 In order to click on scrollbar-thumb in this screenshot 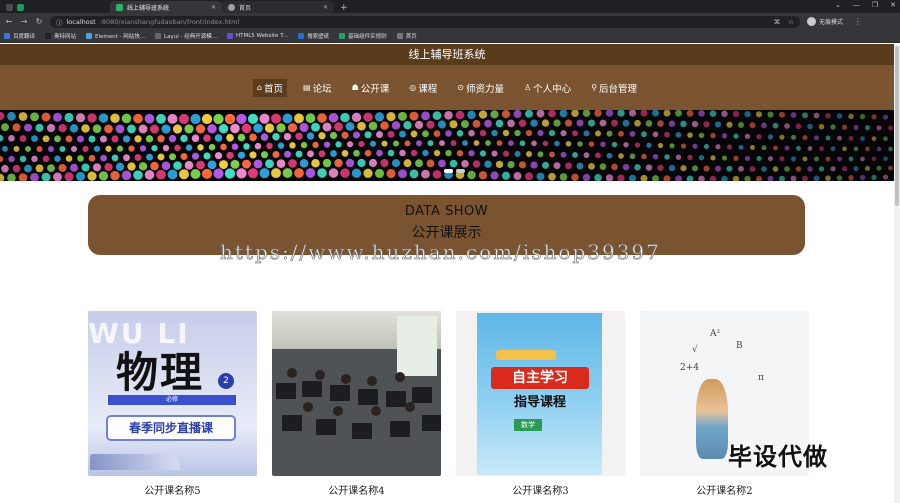, I will do `click(897, 126)`.